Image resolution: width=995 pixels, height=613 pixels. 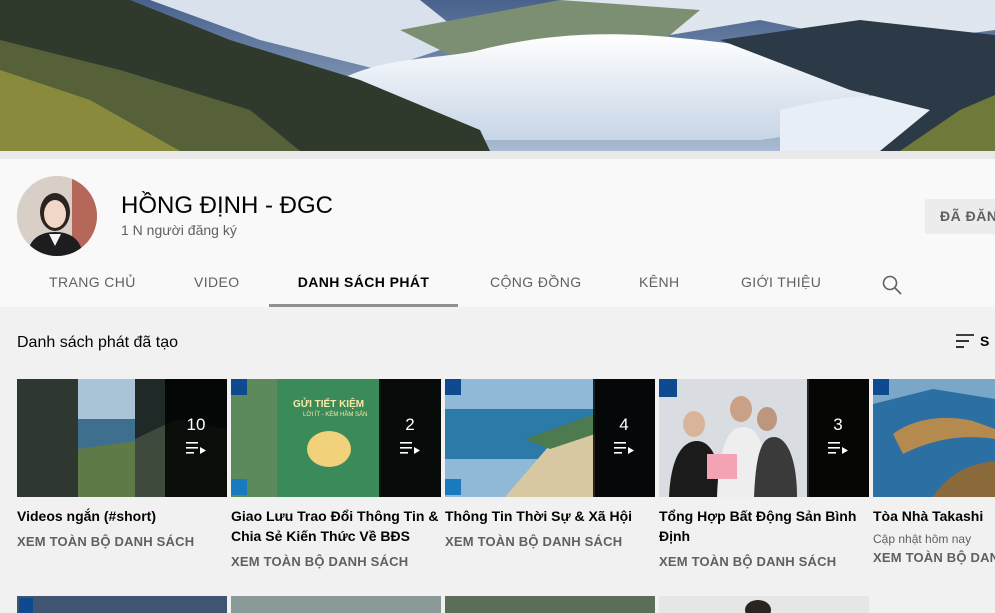 I want to click on video-count: 10, so click(x=196, y=424).